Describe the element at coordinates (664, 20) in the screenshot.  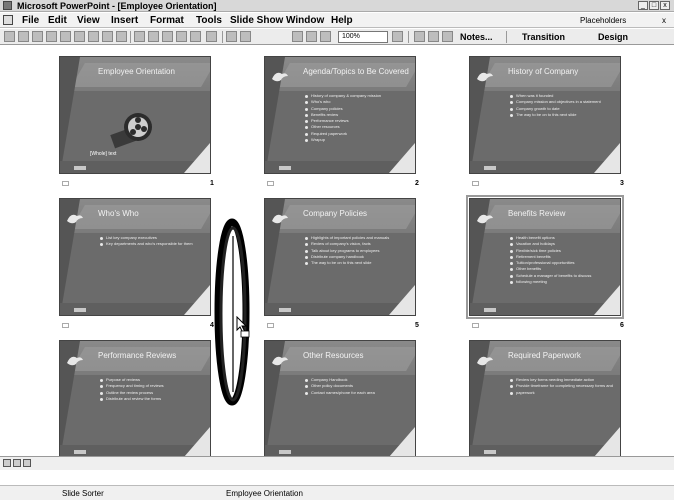
I see `close-document-button: x` at that location.